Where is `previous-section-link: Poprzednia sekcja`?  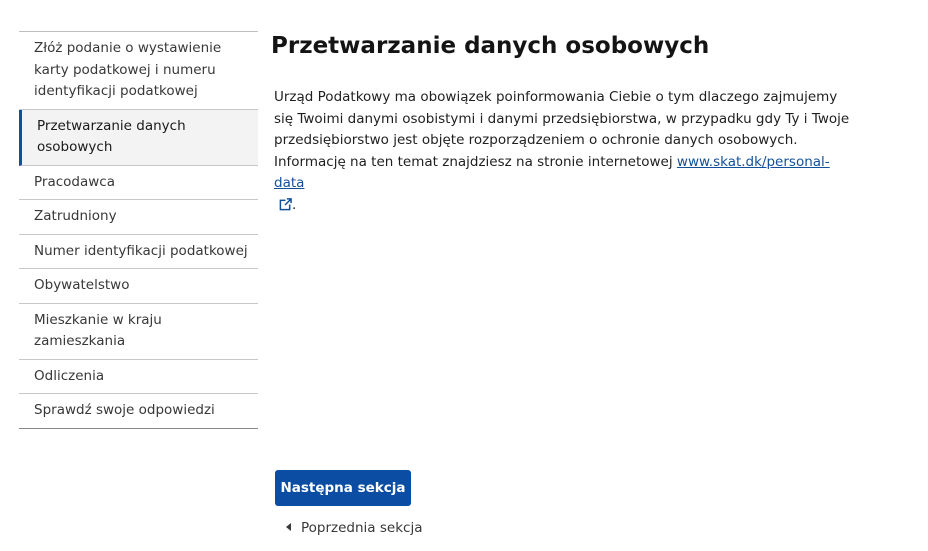
previous-section-link: Poprzednia sekcja is located at coordinates (354, 528).